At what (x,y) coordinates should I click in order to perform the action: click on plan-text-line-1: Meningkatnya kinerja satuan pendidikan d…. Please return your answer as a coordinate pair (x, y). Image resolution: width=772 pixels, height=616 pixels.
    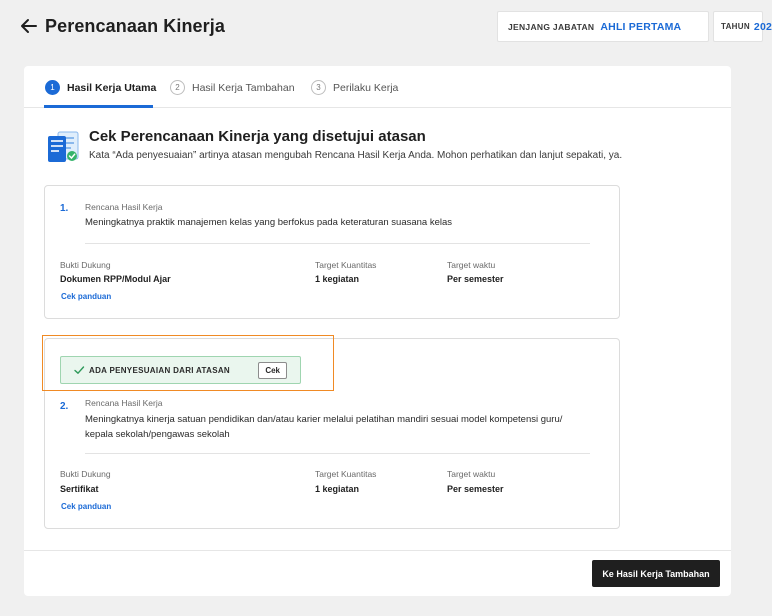
    Looking at the image, I should click on (324, 419).